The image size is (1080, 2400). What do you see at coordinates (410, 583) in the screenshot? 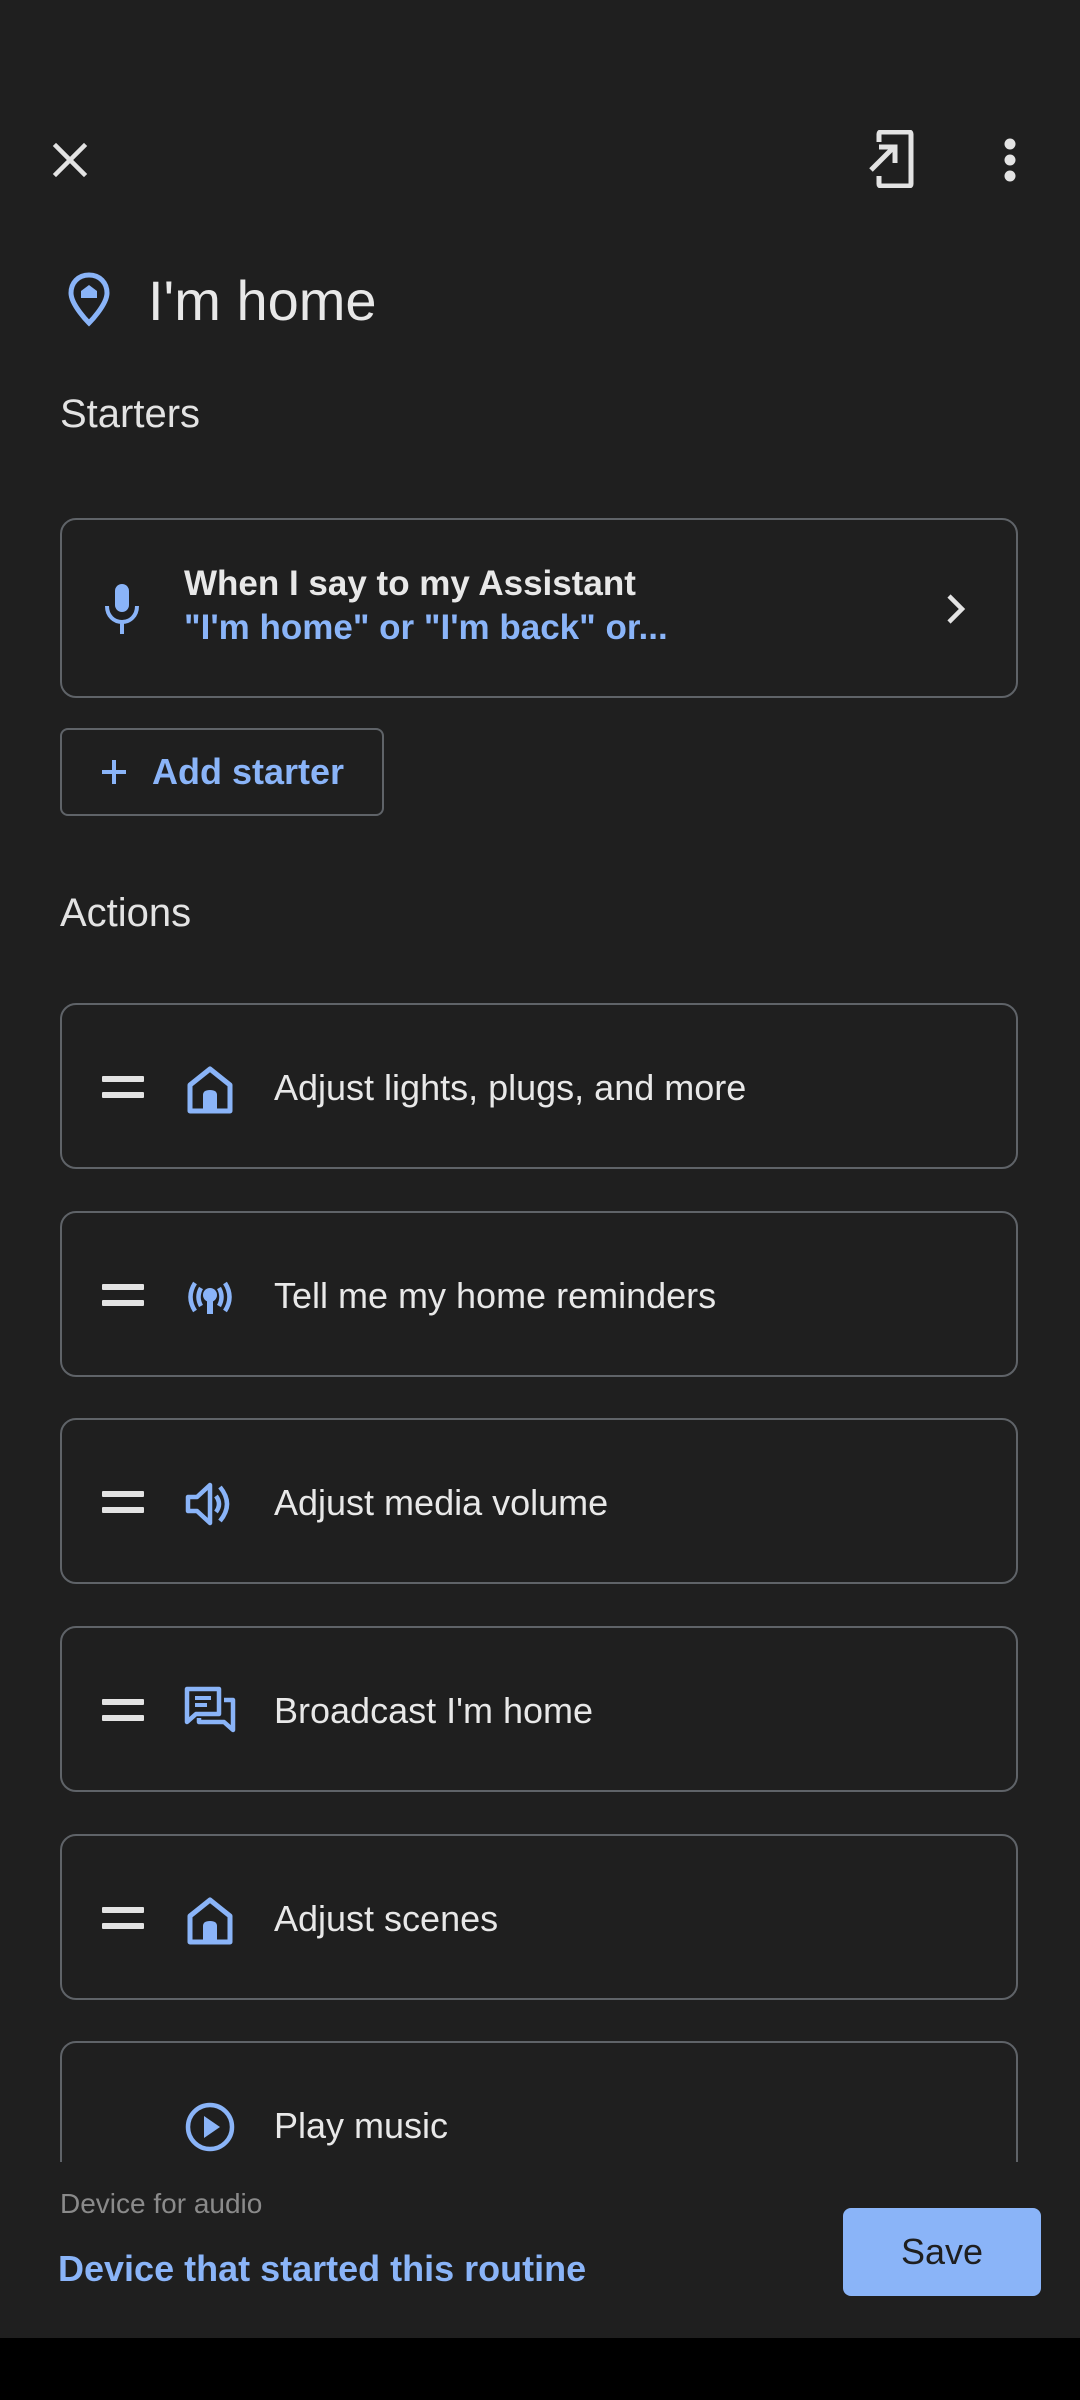
I see `starter-title: When I say to my Assistant` at bounding box center [410, 583].